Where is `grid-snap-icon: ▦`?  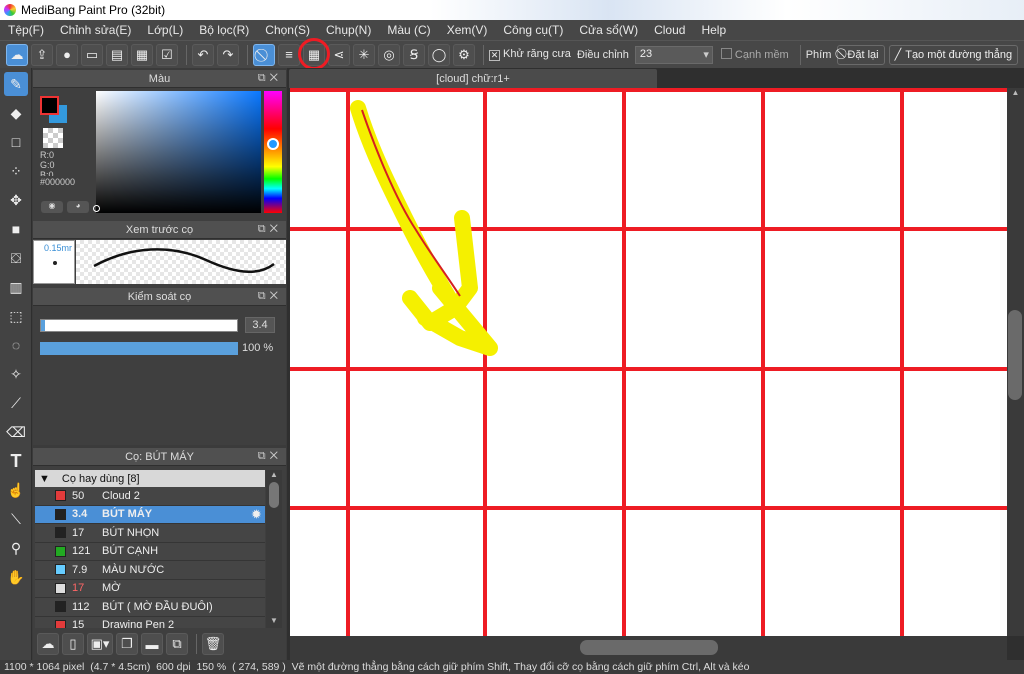 grid-snap-icon: ▦ is located at coordinates (314, 53).